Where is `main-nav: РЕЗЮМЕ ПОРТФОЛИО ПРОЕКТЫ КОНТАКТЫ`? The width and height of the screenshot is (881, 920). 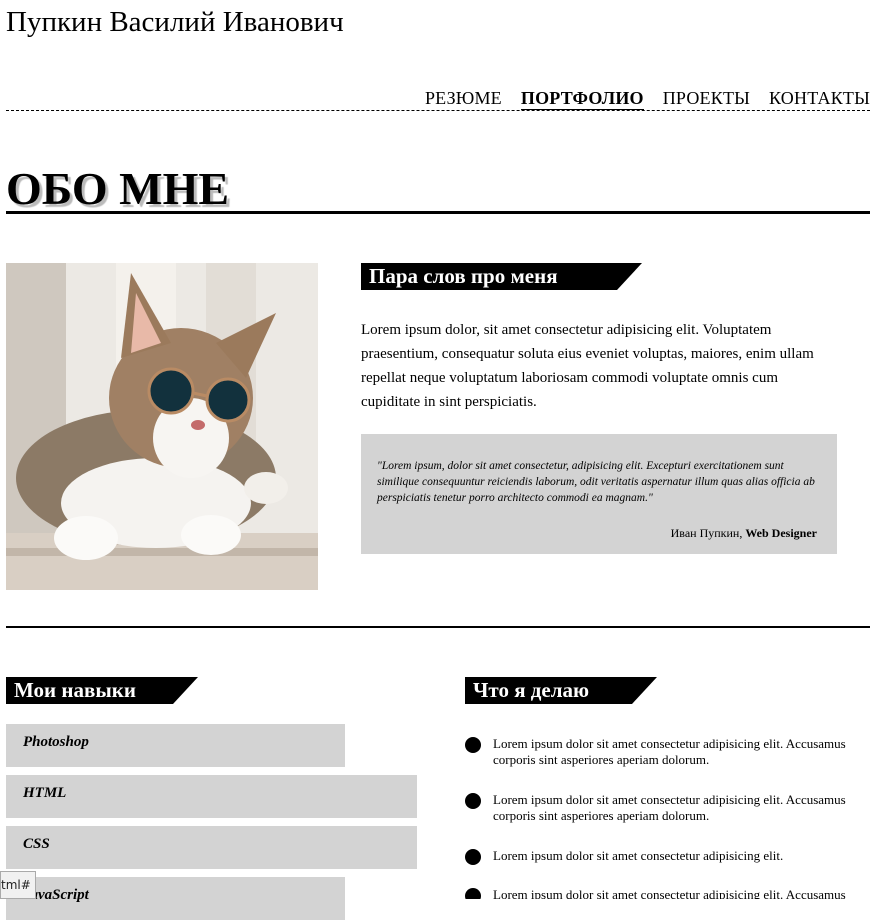
main-nav: РЕЗЮМЕ ПОРТФОЛИО ПРОЕКТЫ КОНТАКТЫ is located at coordinates (438, 99).